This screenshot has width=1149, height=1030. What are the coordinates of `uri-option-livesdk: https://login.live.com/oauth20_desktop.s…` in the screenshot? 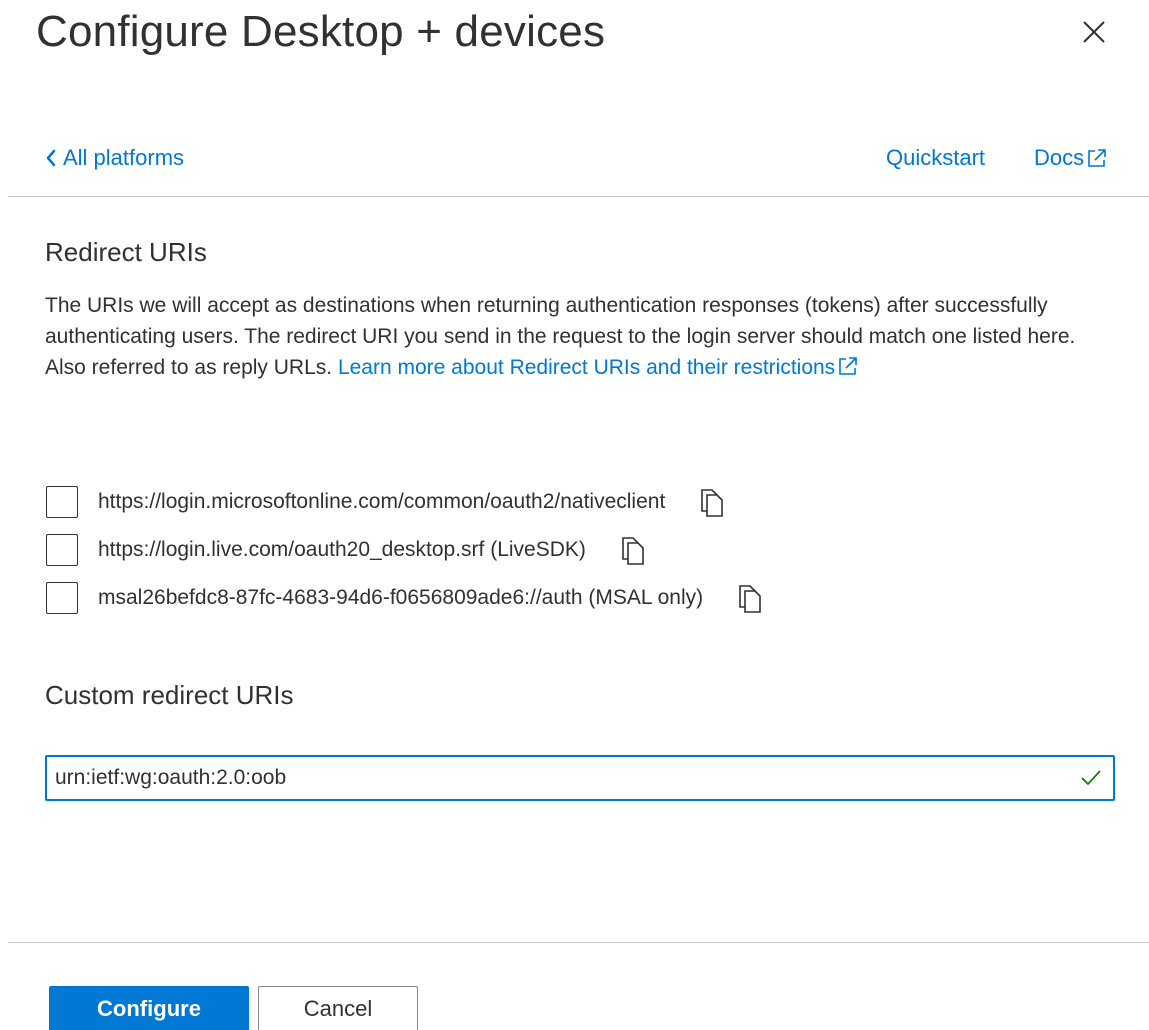 It's located at (347, 550).